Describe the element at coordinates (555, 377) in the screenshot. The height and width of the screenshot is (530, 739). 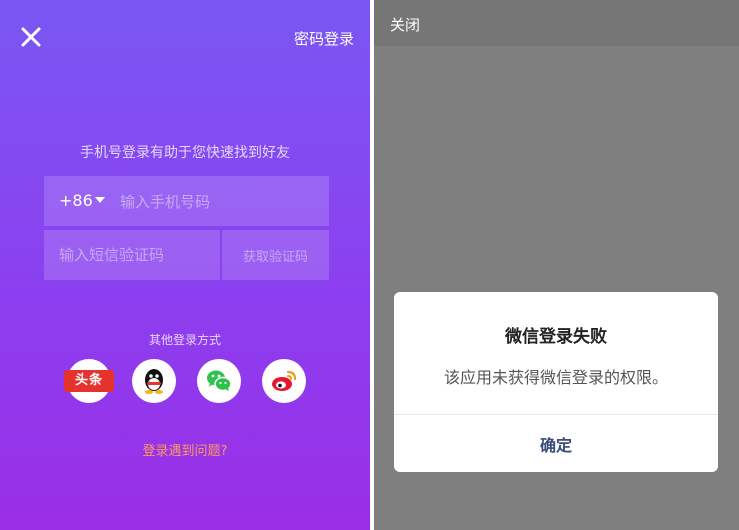
I see `dialog-message: 该应用未获得微信登录的权限。` at that location.